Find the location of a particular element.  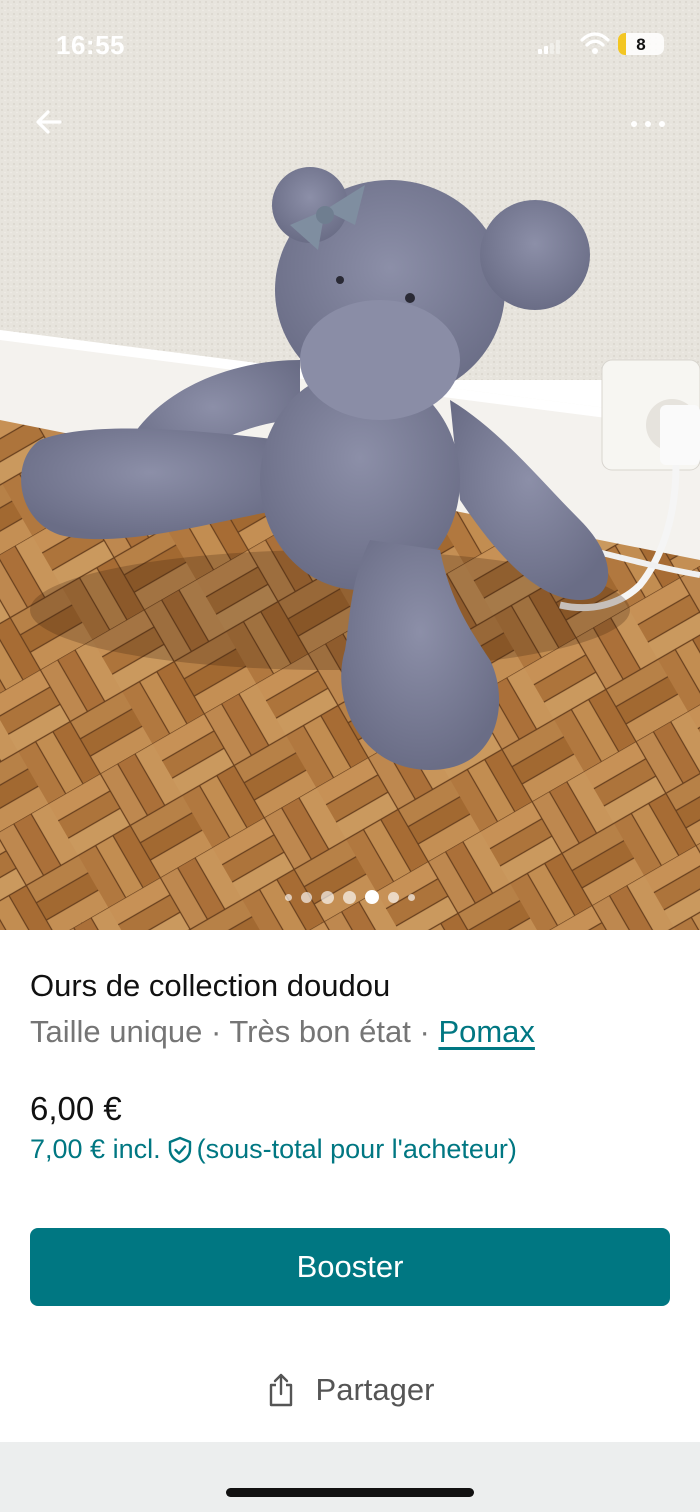

item-price: 6,00 € is located at coordinates (76, 1108).